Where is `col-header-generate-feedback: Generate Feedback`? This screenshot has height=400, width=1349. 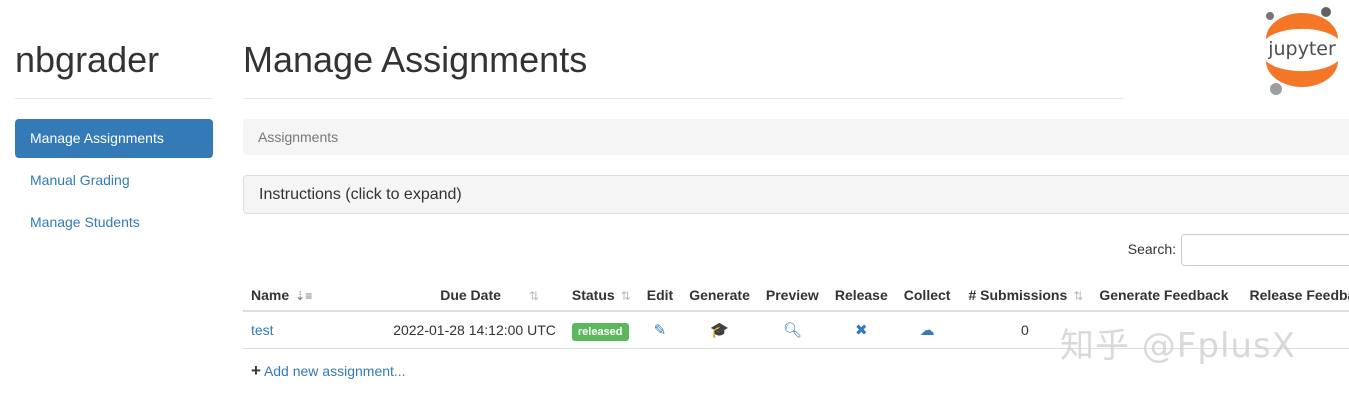
col-header-generate-feedback: Generate Feedback is located at coordinates (1164, 296).